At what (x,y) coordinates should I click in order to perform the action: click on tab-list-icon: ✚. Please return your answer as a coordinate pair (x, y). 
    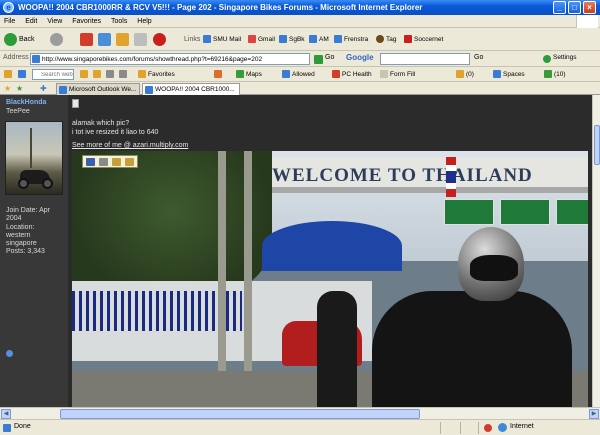
    Looking at the image, I should click on (43, 88).